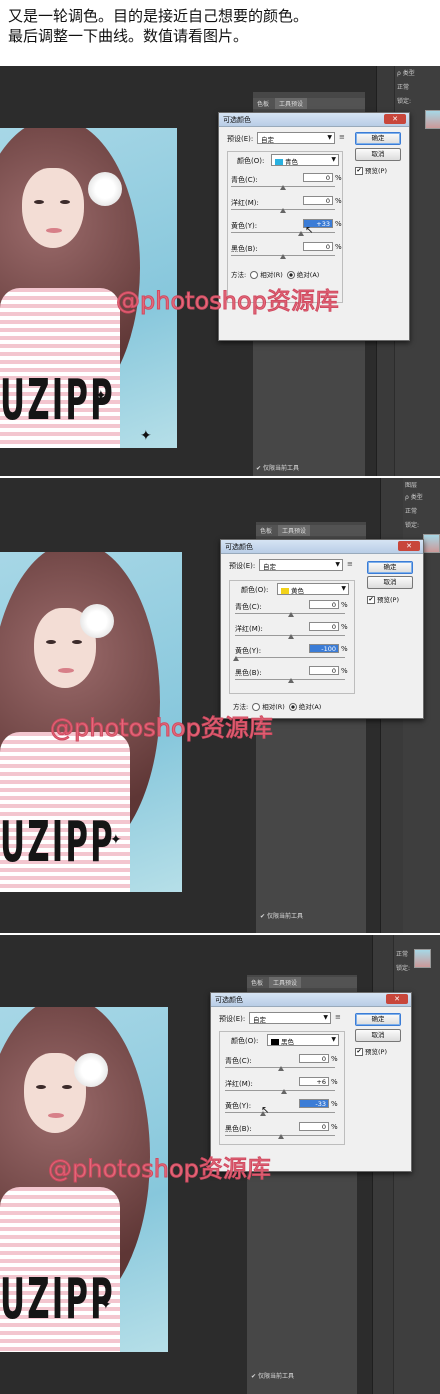  Describe the element at coordinates (309, 230) in the screenshot. I see `mouse-pointer-icon: ↖` at that location.